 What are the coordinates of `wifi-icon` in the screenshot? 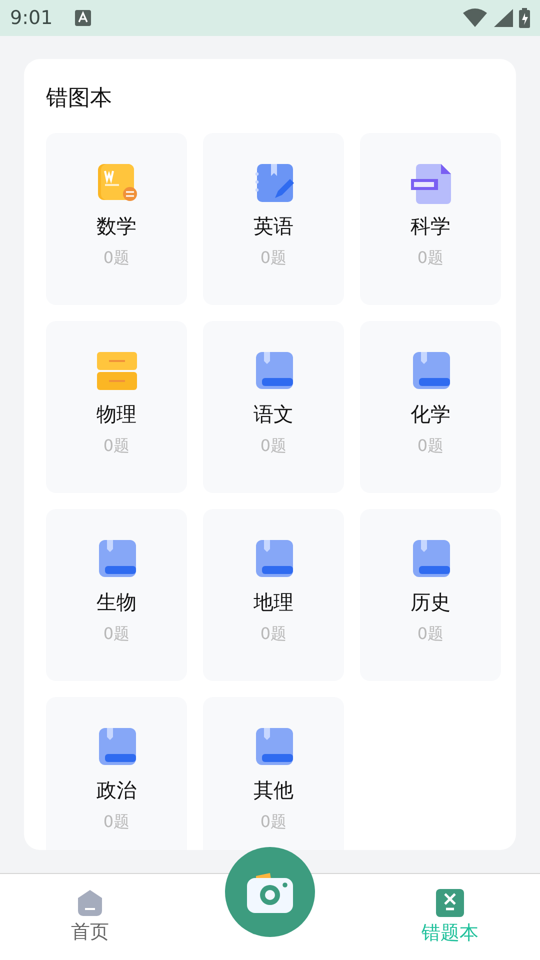 It's located at (475, 18).